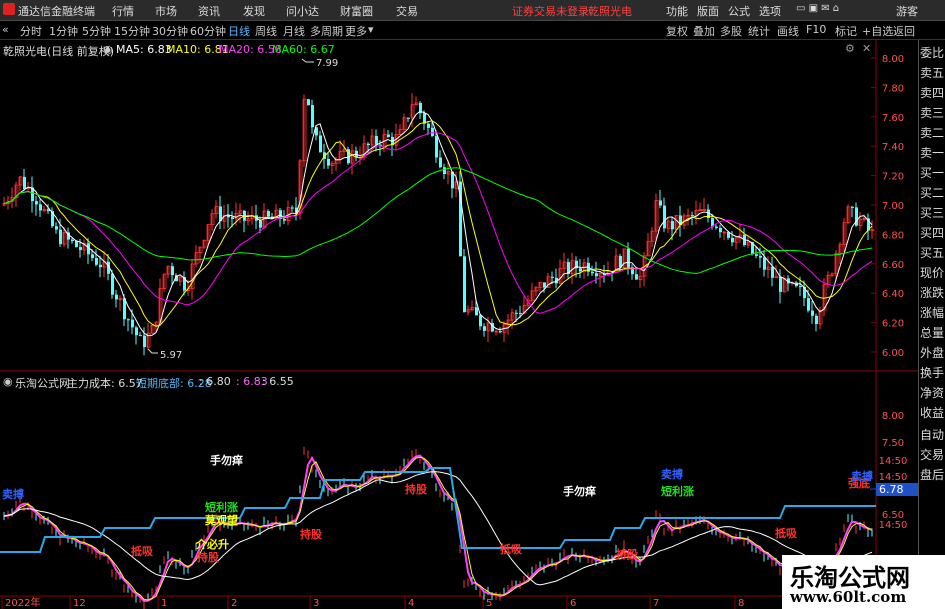  I want to click on sidebar-item: 交易, so click(932, 455).